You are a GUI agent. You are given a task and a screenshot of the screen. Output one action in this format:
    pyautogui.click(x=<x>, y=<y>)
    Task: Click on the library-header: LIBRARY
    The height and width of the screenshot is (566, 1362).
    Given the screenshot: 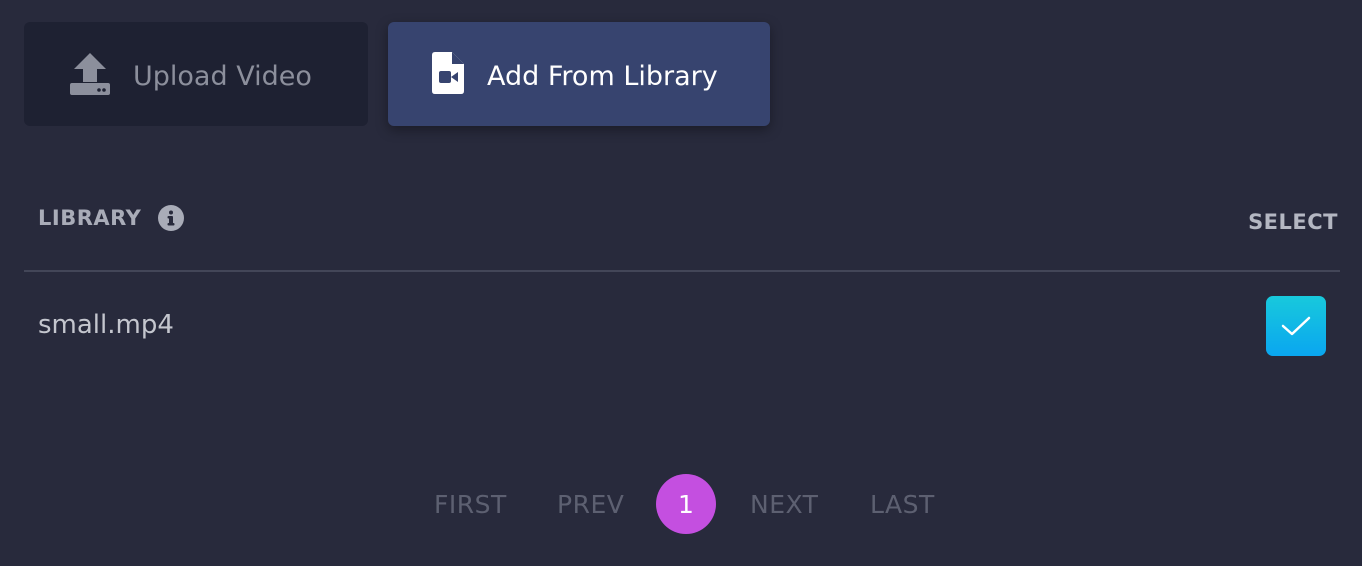 What is the action you would take?
    pyautogui.click(x=111, y=218)
    